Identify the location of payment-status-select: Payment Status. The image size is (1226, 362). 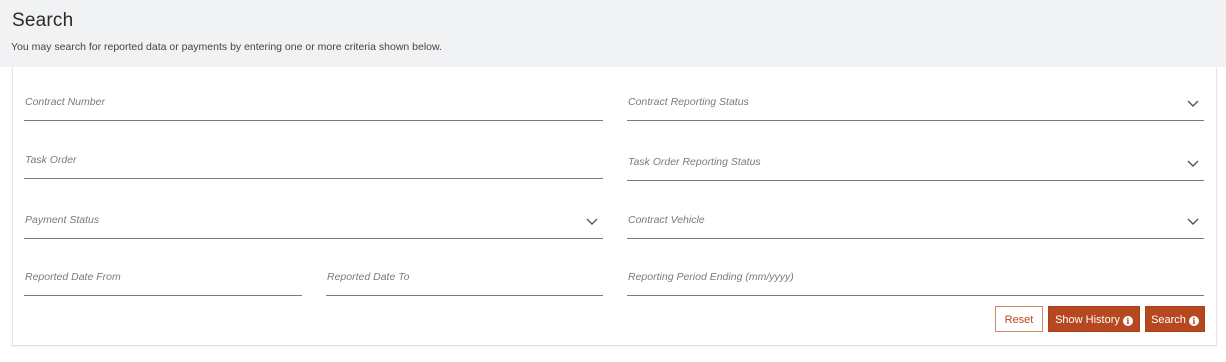
(313, 225).